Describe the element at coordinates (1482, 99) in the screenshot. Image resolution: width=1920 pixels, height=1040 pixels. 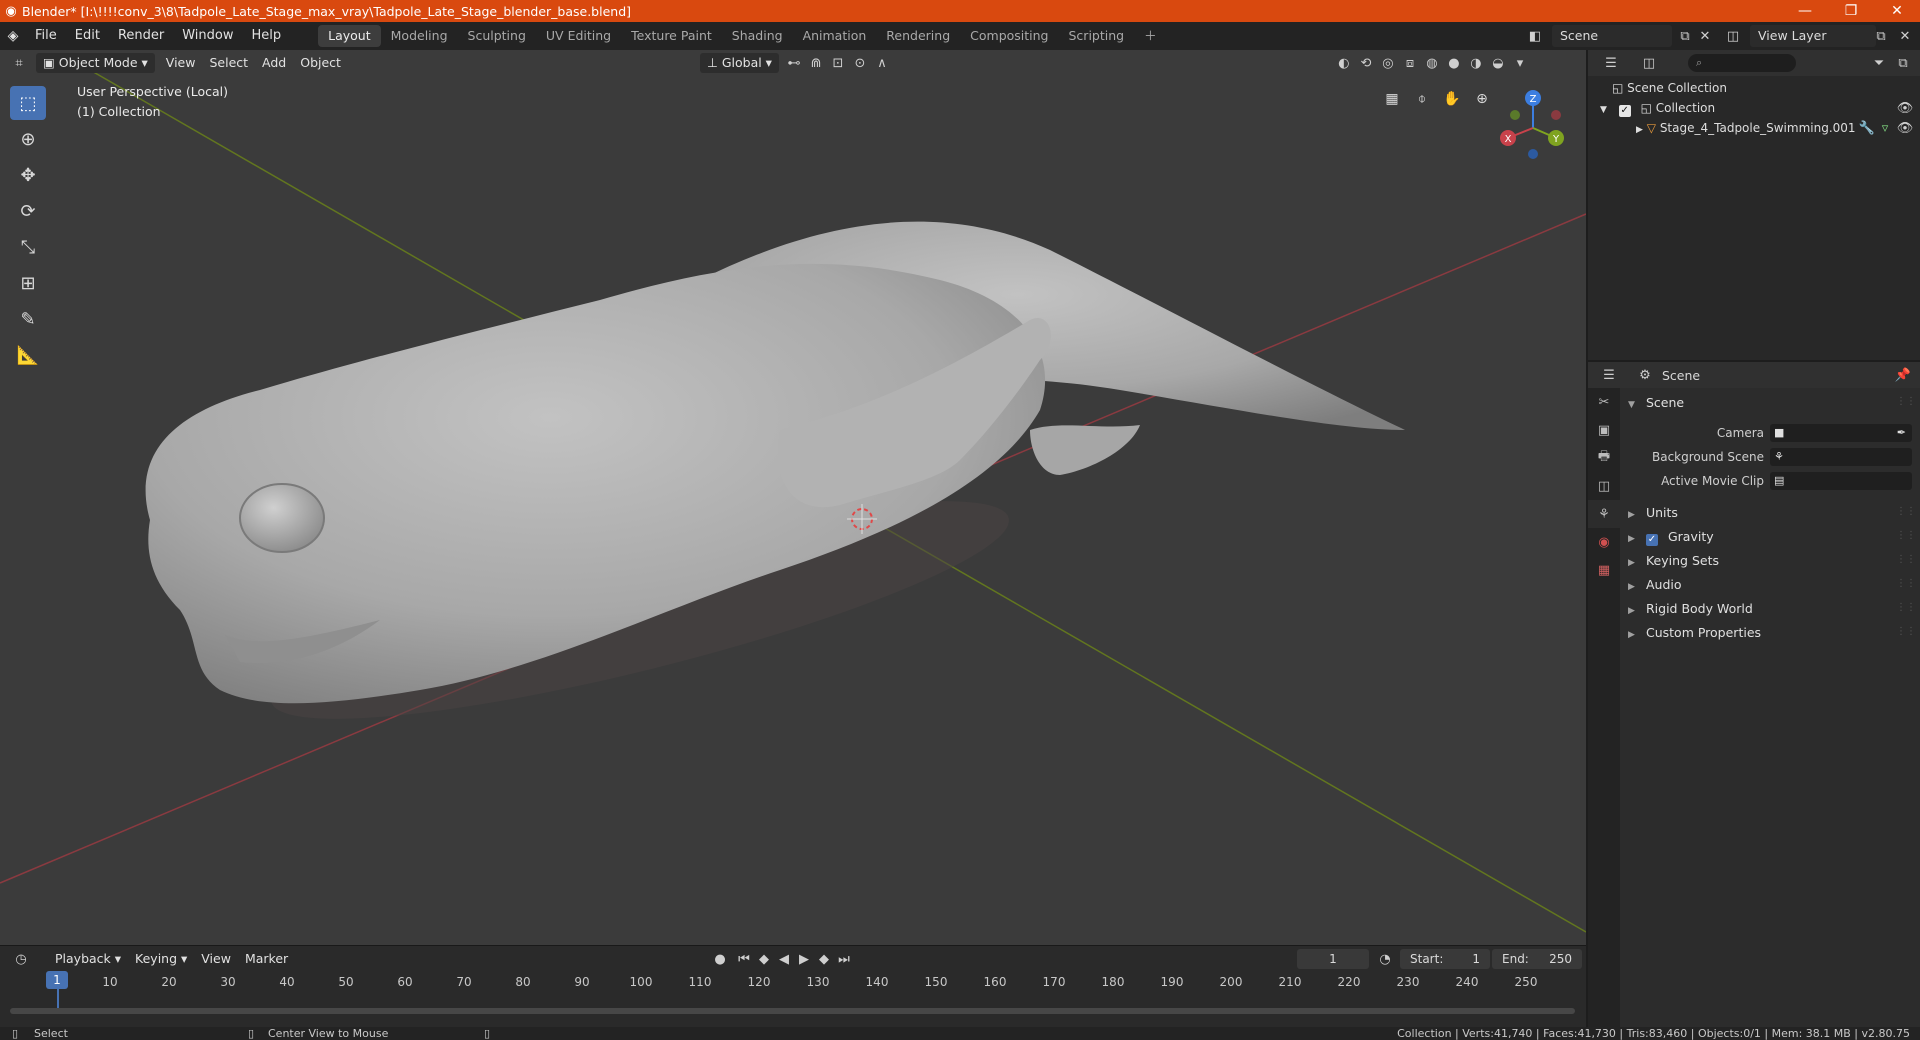
I see `zoom-icon: ⊕` at that location.